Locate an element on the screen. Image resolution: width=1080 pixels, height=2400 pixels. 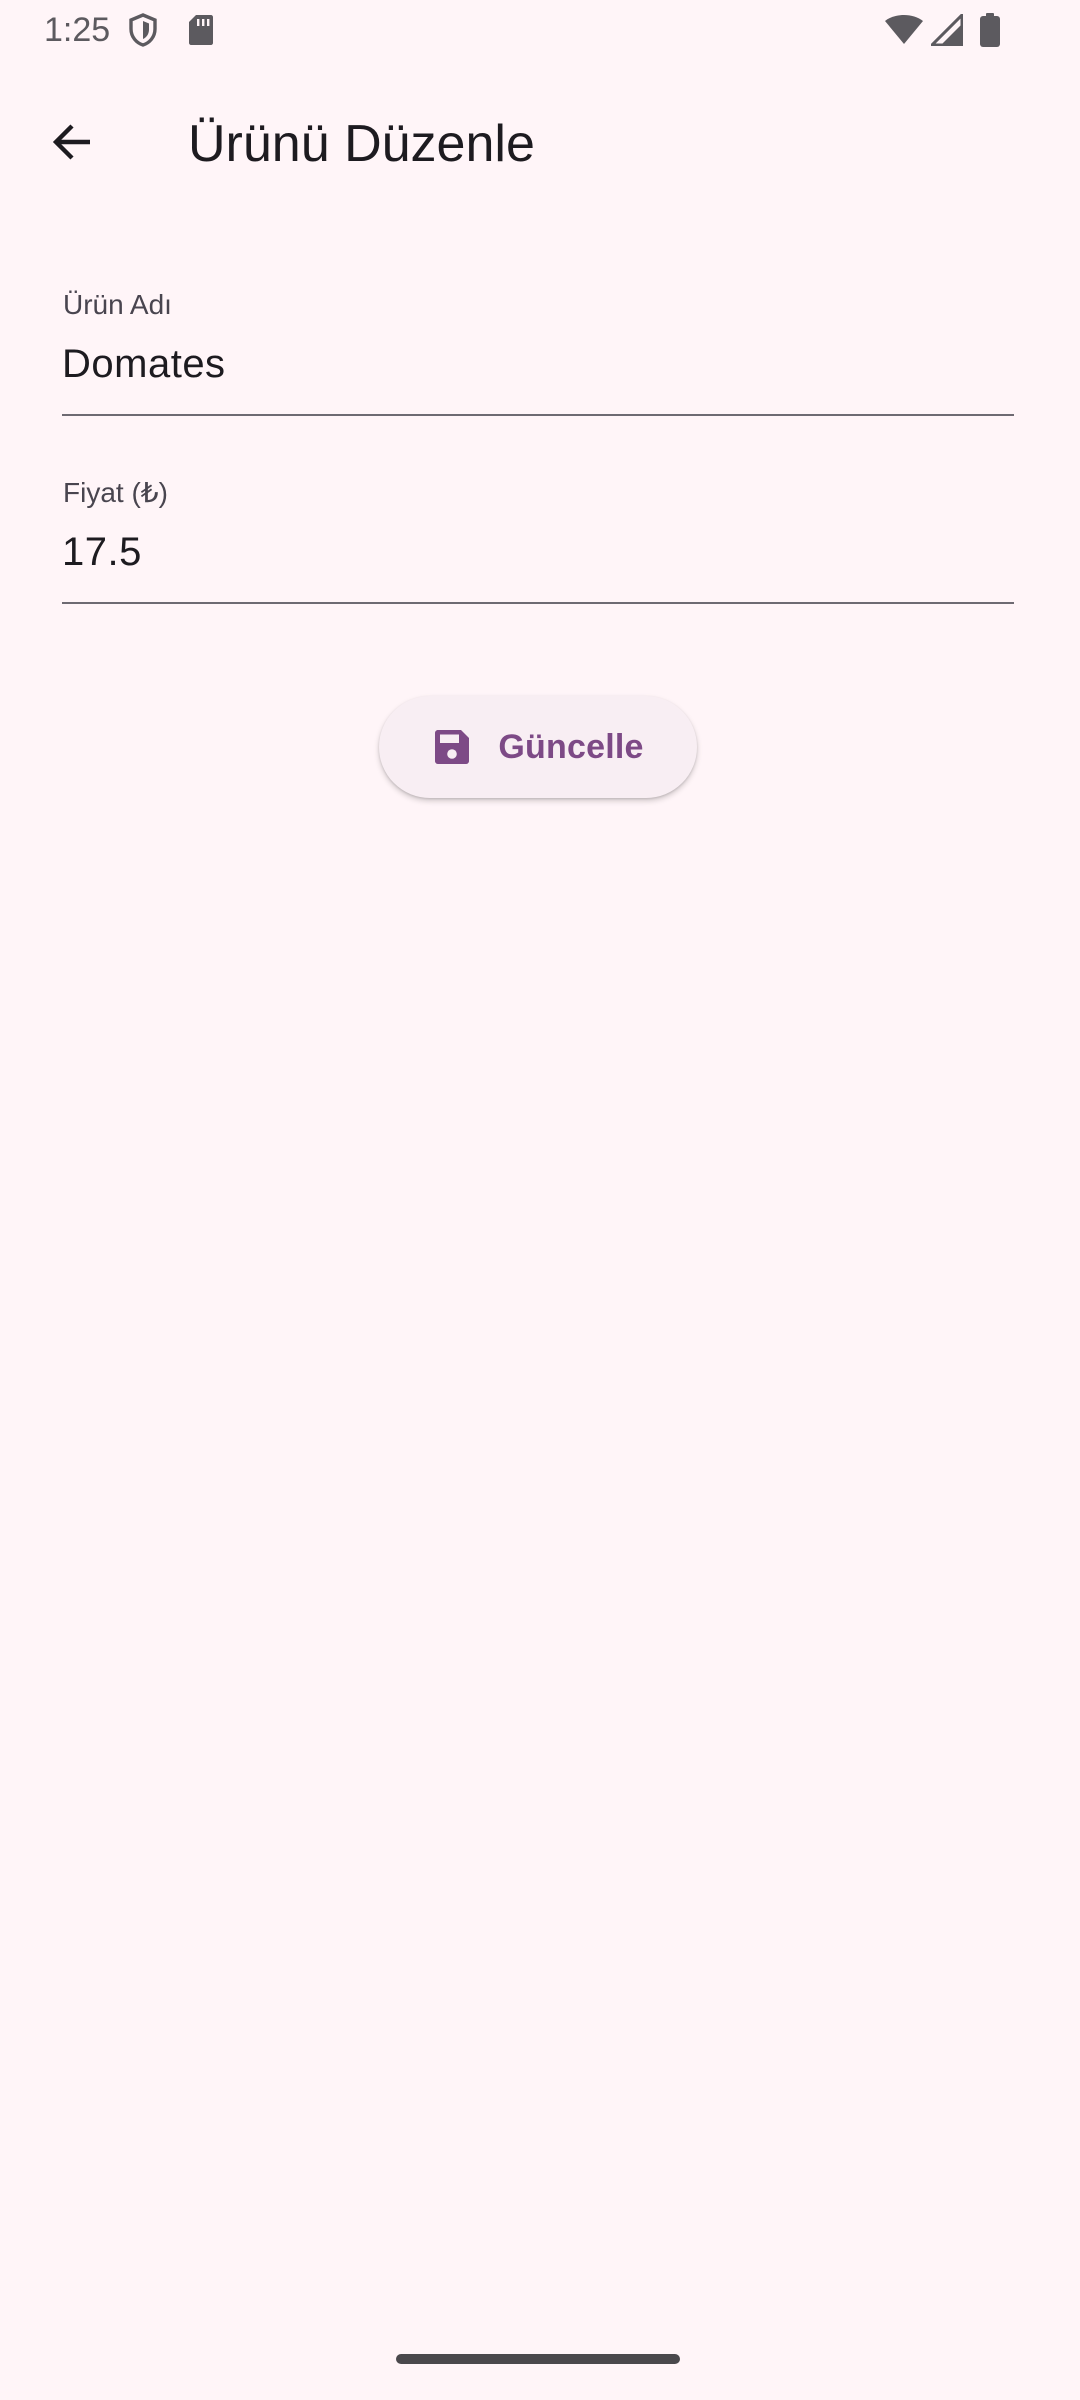
product-name-field: Ürün Adı is located at coordinates (538, 344).